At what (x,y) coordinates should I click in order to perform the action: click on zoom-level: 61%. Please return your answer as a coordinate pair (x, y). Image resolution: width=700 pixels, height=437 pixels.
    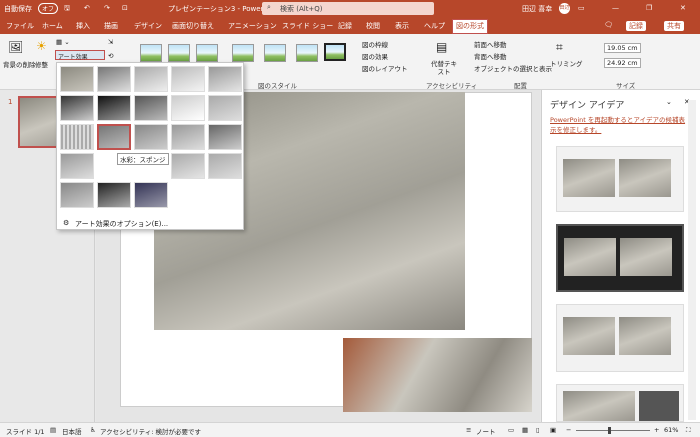
    Looking at the image, I should click on (671, 430).